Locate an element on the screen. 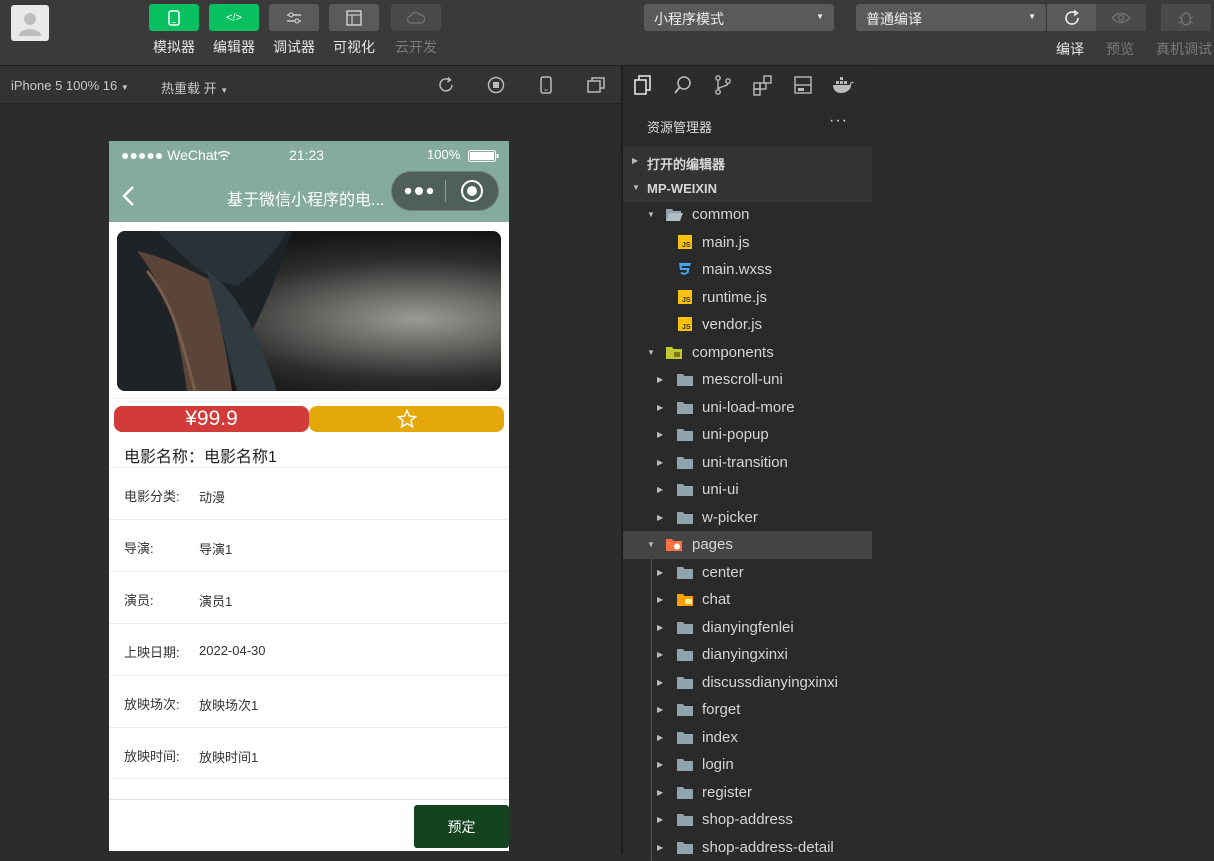  tree-folder-item: ▼common is located at coordinates (747, 215).